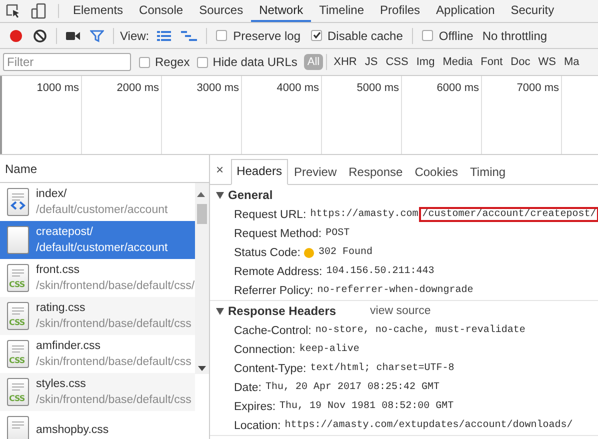 This screenshot has width=598, height=439. I want to click on type-filter: WS, so click(547, 62).